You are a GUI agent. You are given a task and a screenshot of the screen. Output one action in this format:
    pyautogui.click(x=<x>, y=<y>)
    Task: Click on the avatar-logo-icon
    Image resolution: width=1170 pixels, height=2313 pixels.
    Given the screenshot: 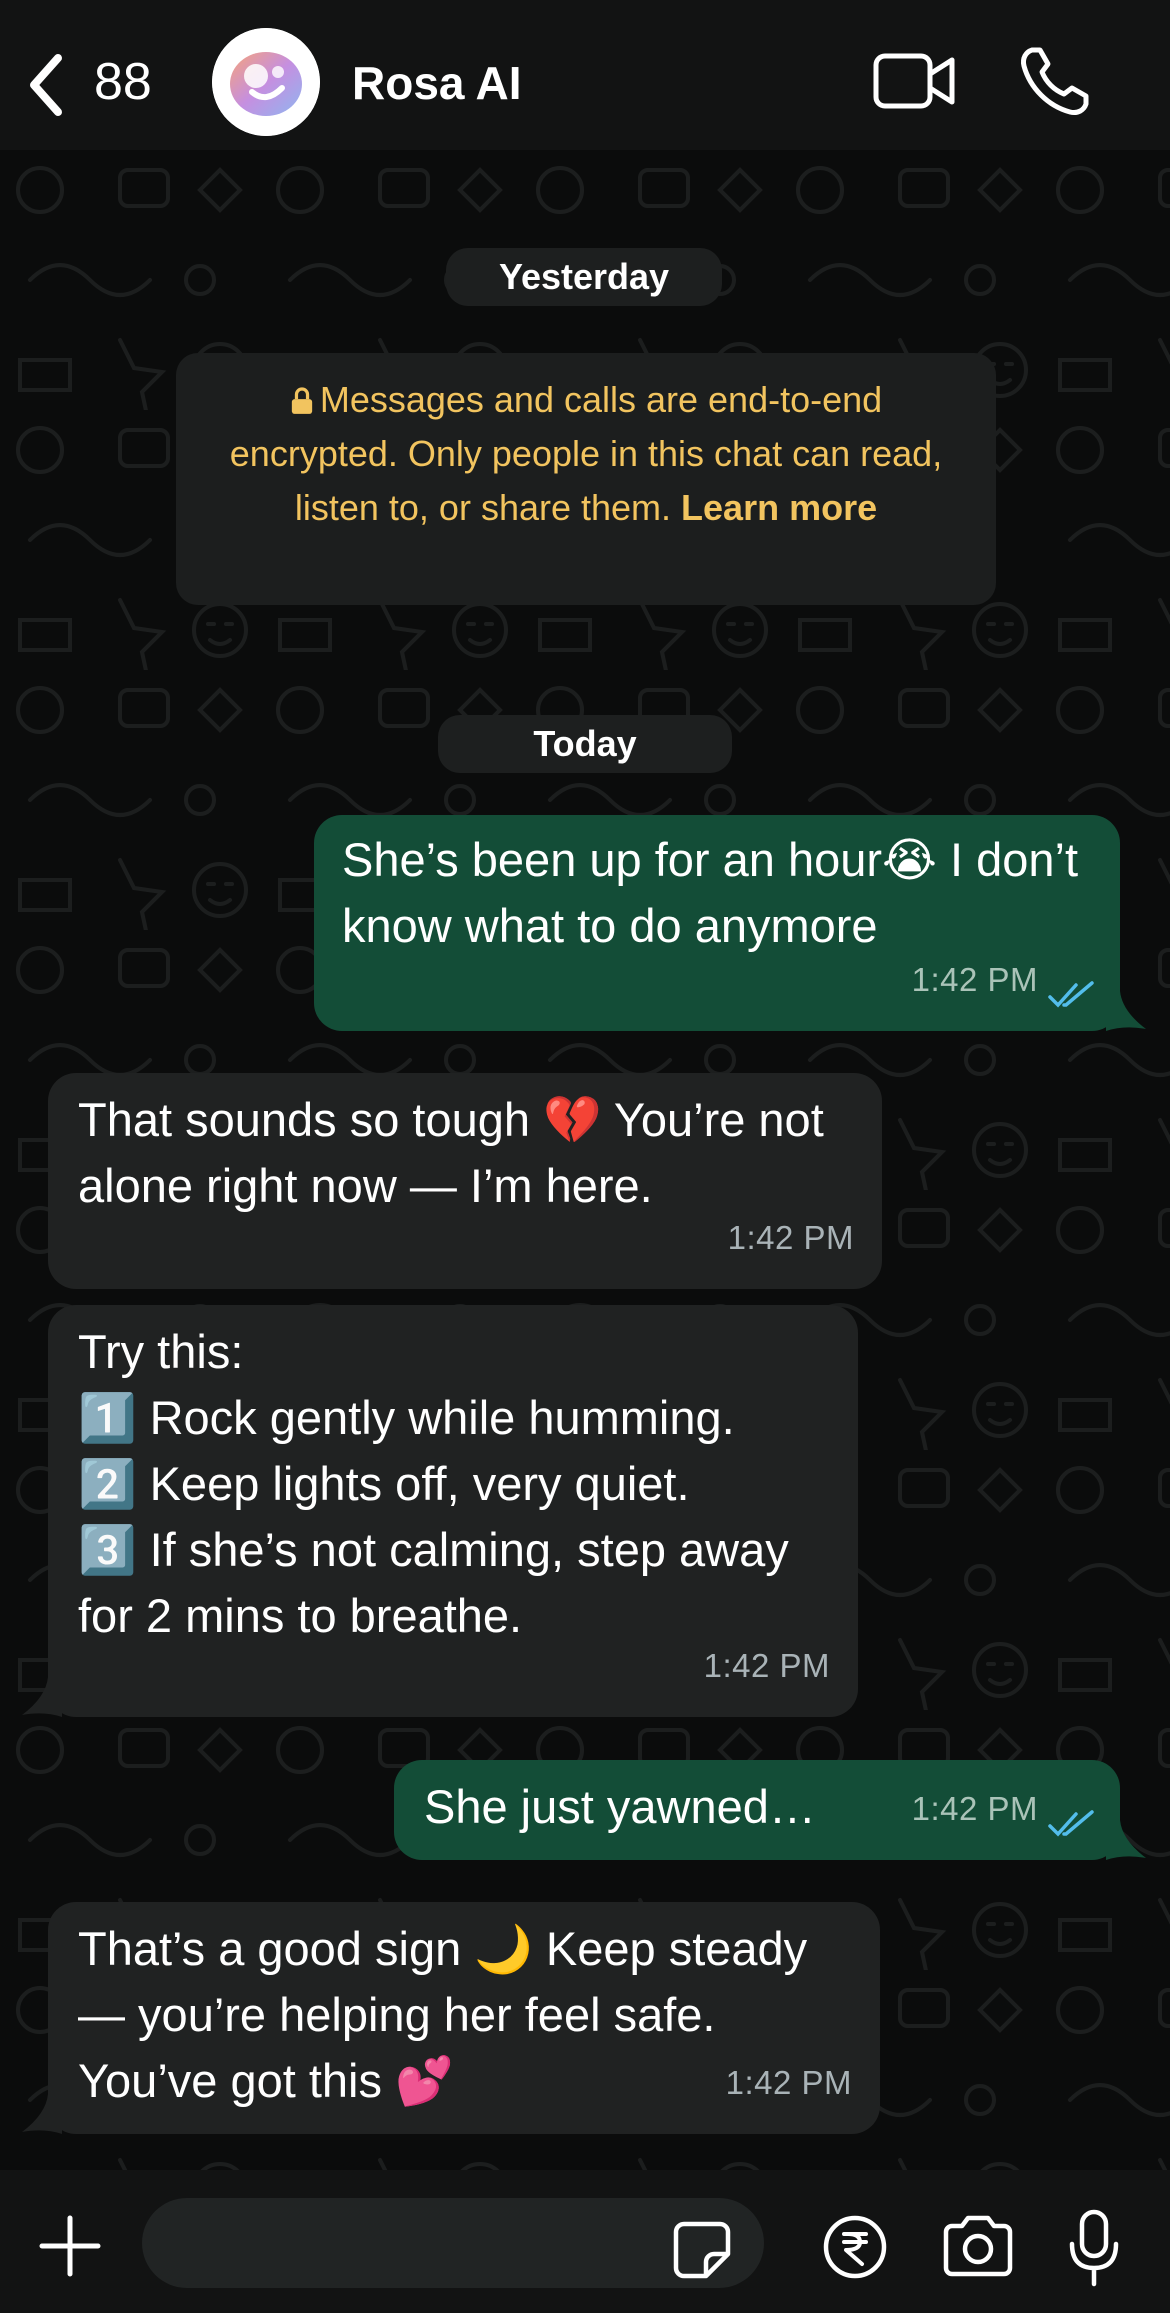 What is the action you would take?
    pyautogui.click(x=266, y=82)
    